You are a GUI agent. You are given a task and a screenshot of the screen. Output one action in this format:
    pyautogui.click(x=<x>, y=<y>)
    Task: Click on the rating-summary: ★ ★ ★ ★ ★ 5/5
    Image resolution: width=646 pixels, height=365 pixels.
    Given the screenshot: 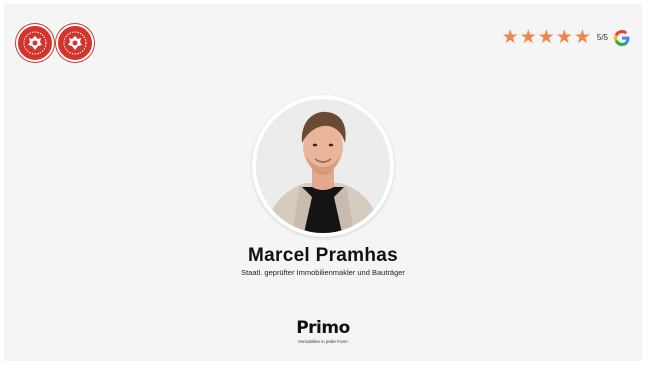 What is the action you would take?
    pyautogui.click(x=566, y=37)
    